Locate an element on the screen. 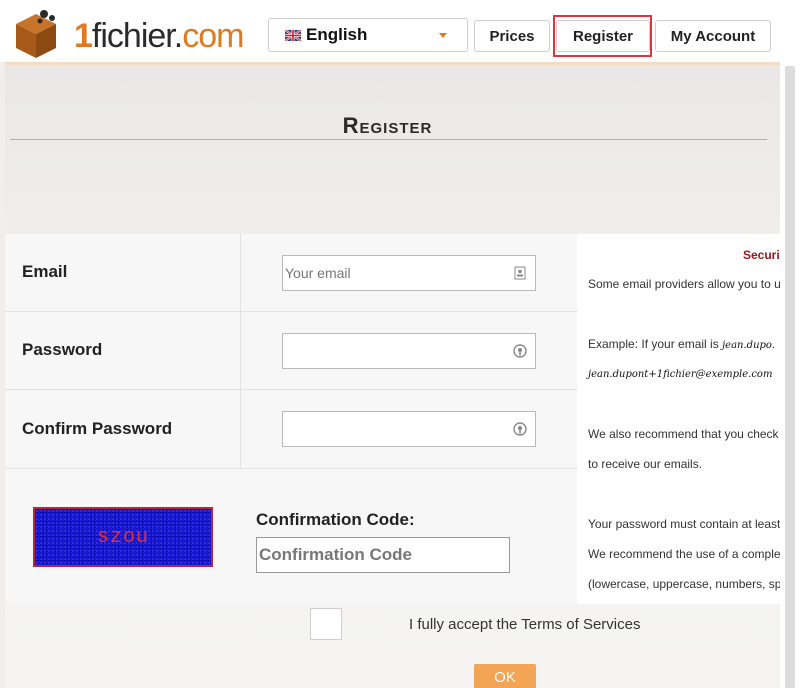 This screenshot has height=688, width=800. chevron-down-icon is located at coordinates (443, 35).